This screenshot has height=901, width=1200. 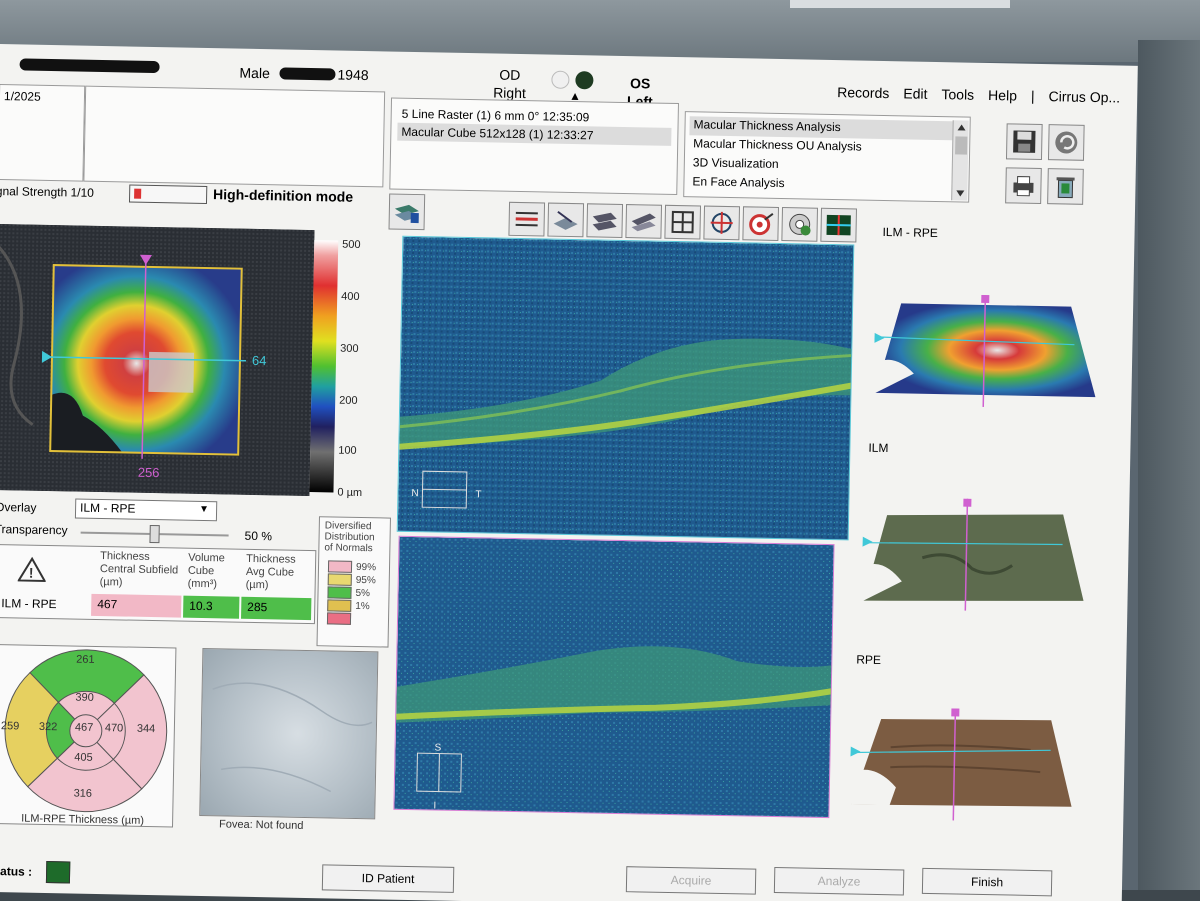 What do you see at coordinates (351, 592) in the screenshot?
I see `legend-list: 99% 95% 5% 1%` at bounding box center [351, 592].